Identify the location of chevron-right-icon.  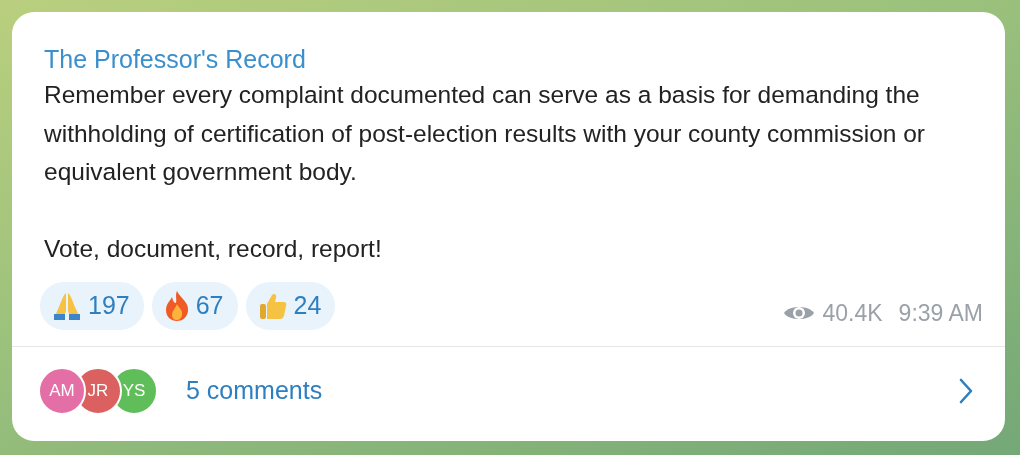
(966, 391).